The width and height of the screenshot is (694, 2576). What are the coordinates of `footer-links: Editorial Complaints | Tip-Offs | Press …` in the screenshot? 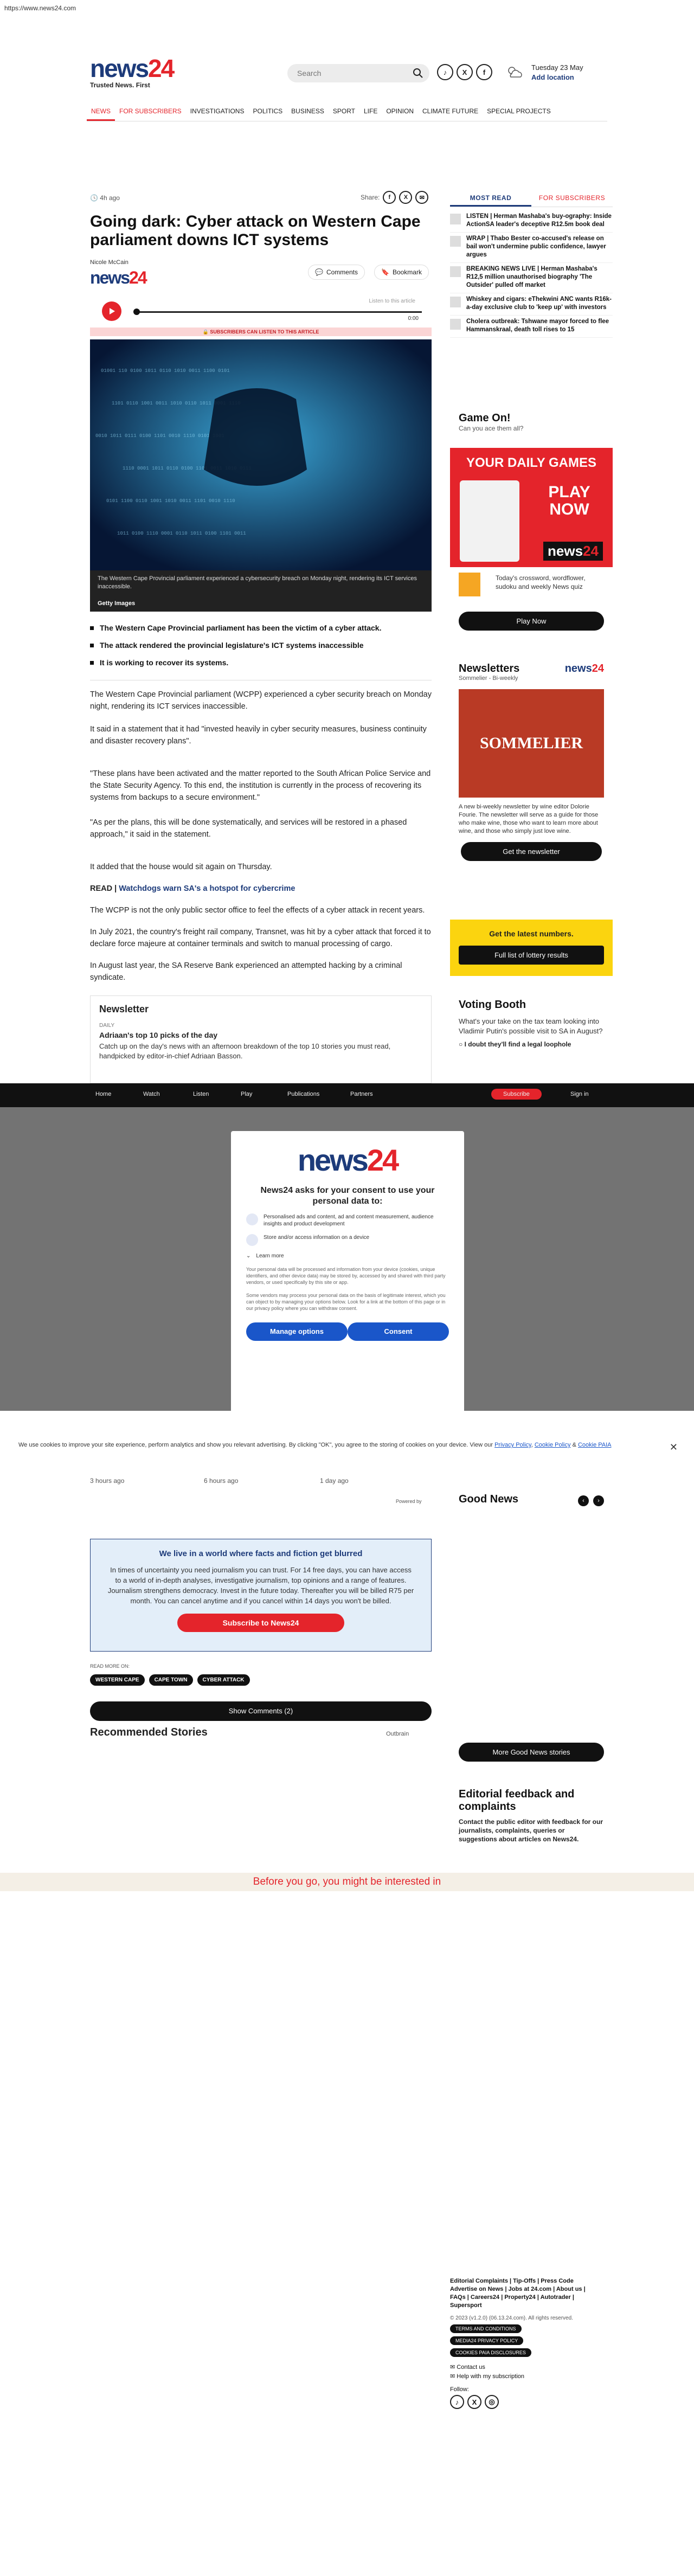 It's located at (531, 2281).